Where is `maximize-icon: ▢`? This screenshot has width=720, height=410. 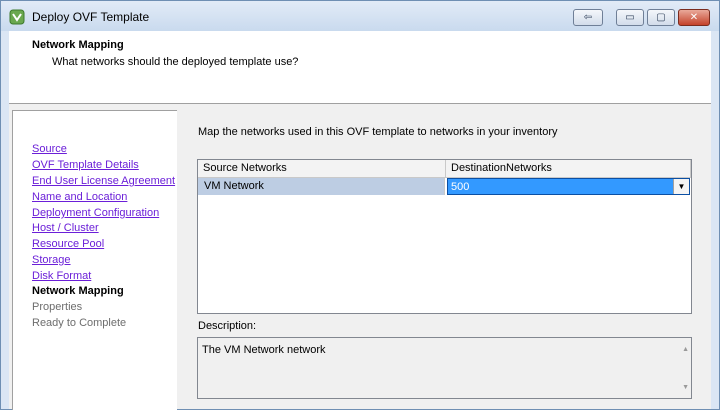
maximize-icon: ▢ is located at coordinates (661, 17).